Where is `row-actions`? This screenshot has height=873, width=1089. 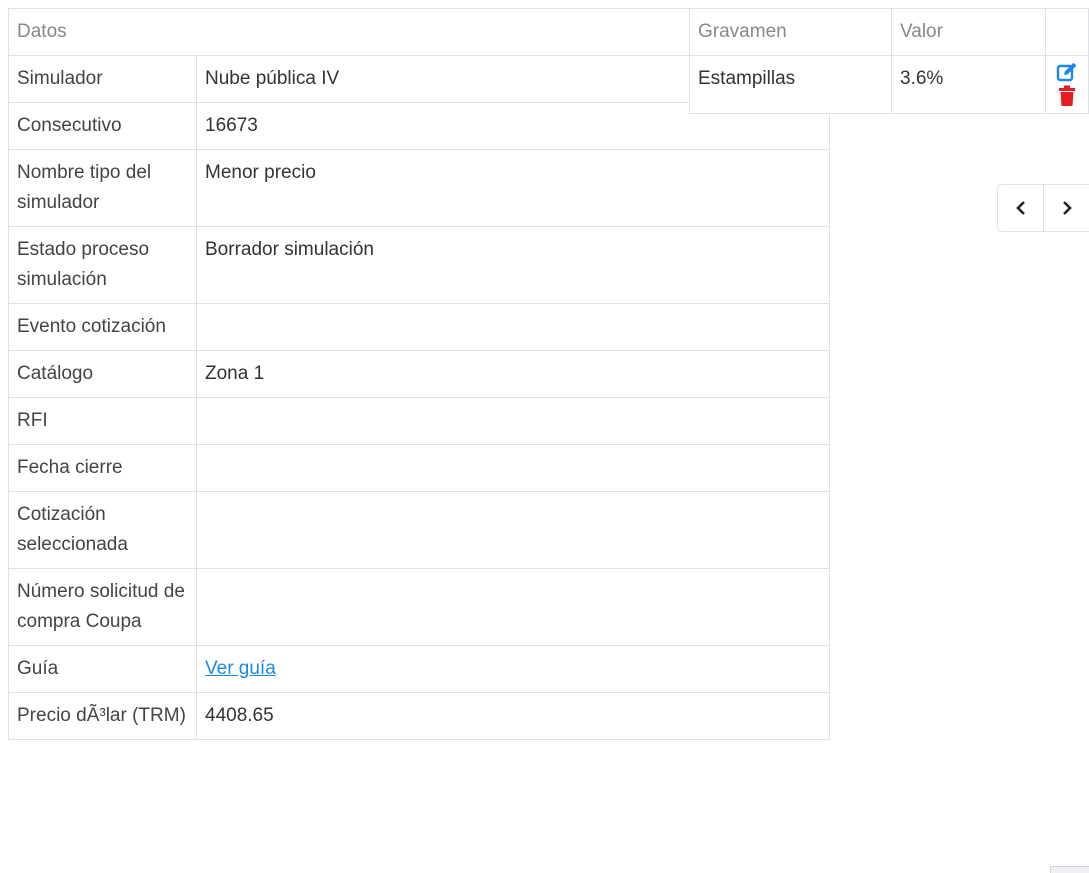 row-actions is located at coordinates (1067, 84).